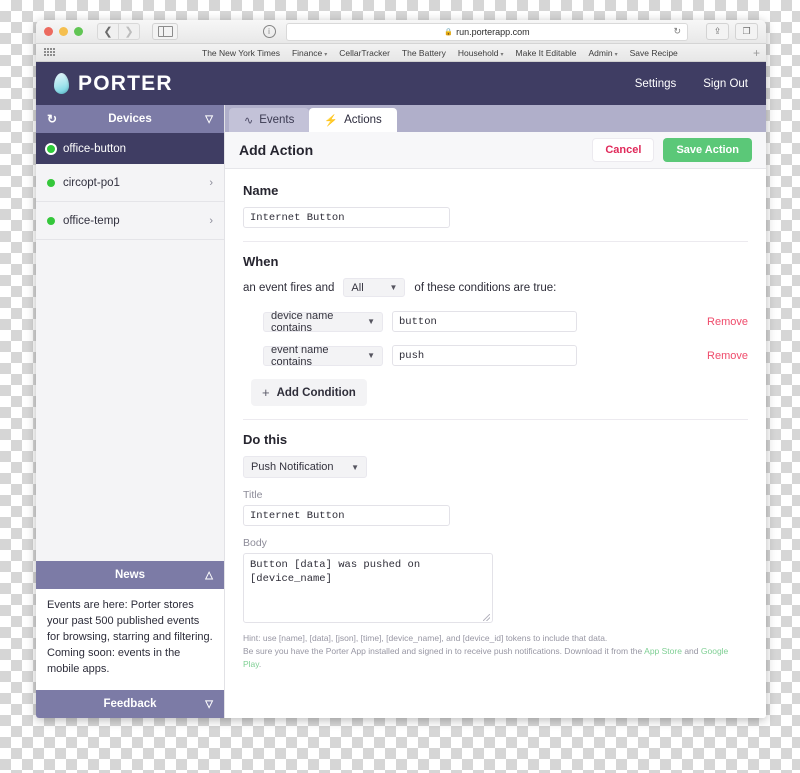 This screenshot has width=800, height=773. What do you see at coordinates (269, 31) in the screenshot?
I see `page-info-button: i` at bounding box center [269, 31].